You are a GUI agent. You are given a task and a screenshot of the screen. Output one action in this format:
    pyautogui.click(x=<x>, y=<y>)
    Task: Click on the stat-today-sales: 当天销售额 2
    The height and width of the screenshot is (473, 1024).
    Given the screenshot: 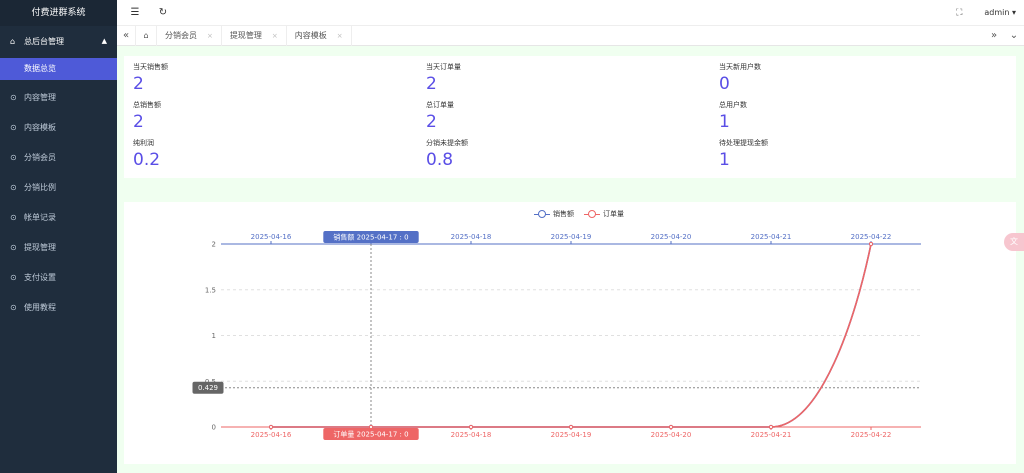 What is the action you would take?
    pyautogui.click(x=233, y=78)
    